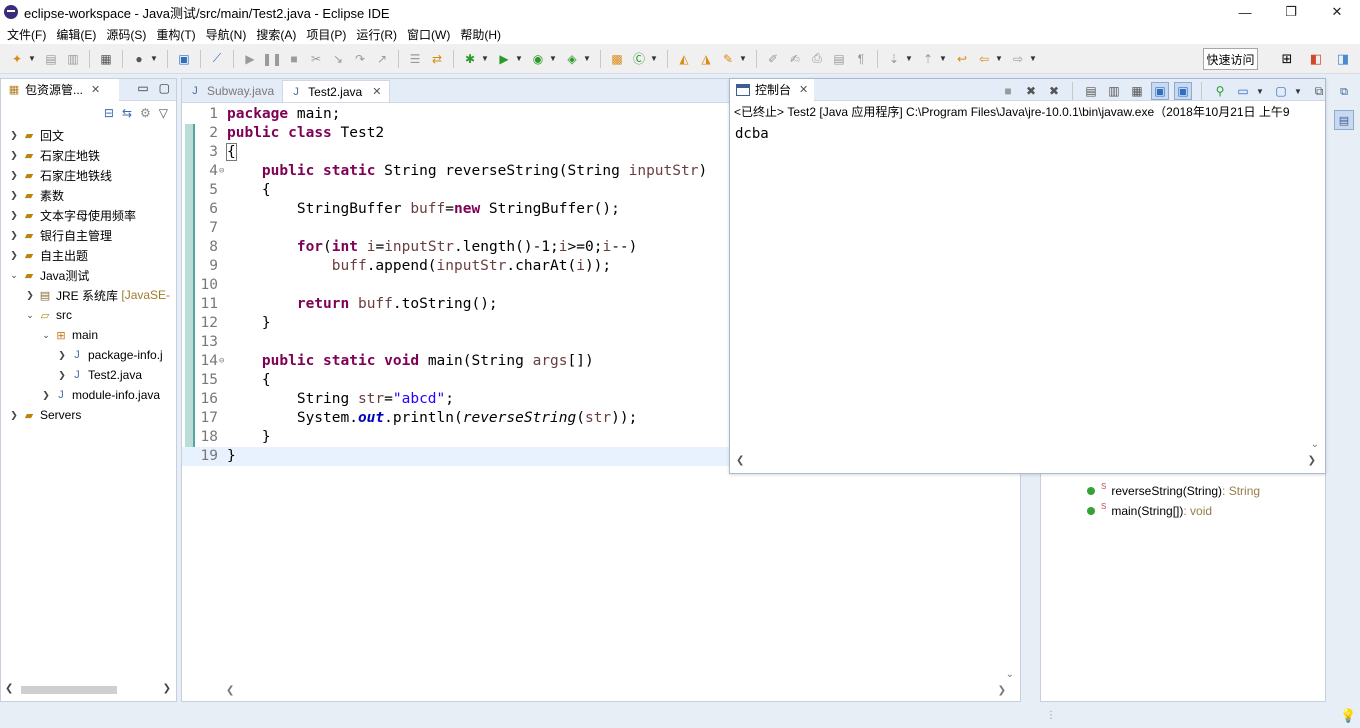 The height and width of the screenshot is (728, 1360). What do you see at coordinates (706, 59) in the screenshot?
I see `open-task-icon: ◮` at bounding box center [706, 59].